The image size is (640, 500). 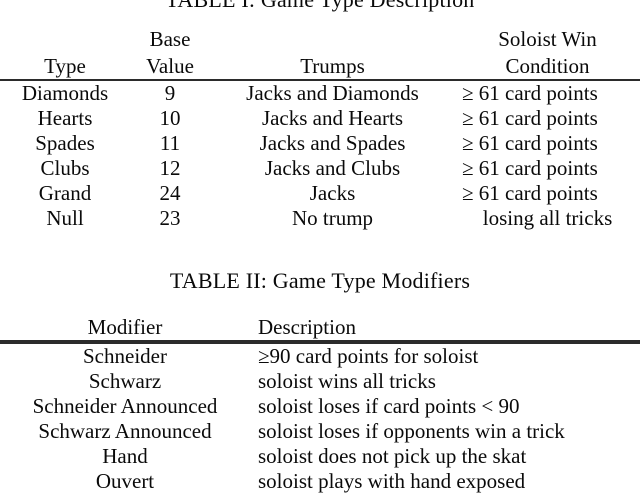 What do you see at coordinates (65, 38) in the screenshot?
I see `table-1-header-type-line1` at bounding box center [65, 38].